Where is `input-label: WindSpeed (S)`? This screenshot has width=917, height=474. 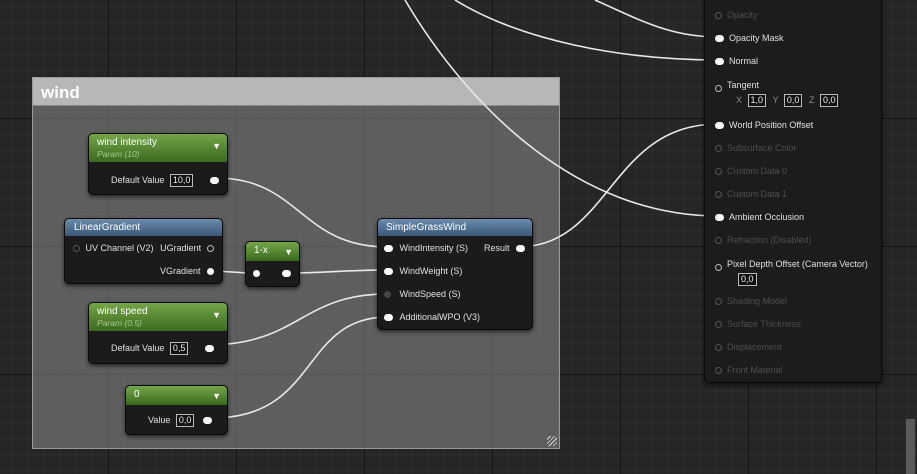
input-label: WindSpeed (S) is located at coordinates (430, 294).